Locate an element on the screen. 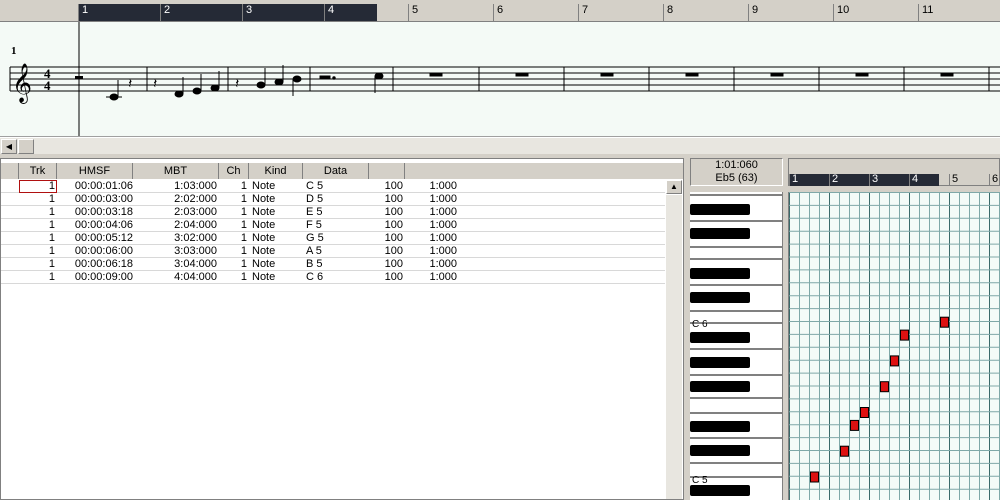 The width and height of the screenshot is (1000, 500). event-list-scroll-track is located at coordinates (674, 347).